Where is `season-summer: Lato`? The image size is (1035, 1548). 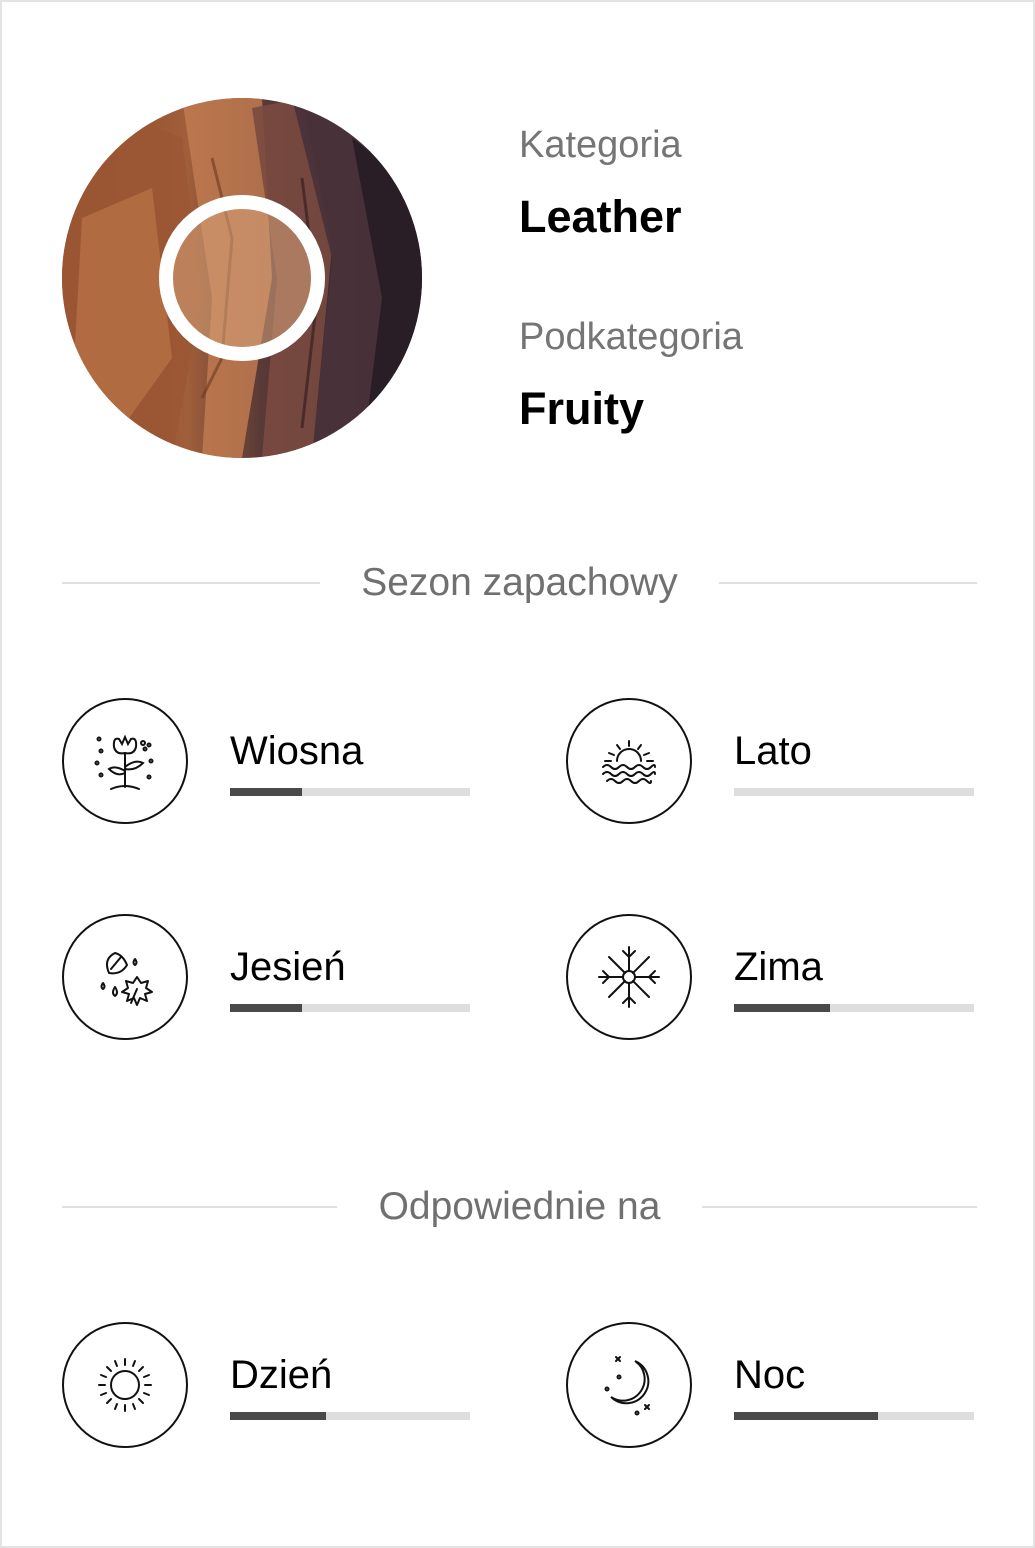
season-summer: Lato is located at coordinates (776, 763).